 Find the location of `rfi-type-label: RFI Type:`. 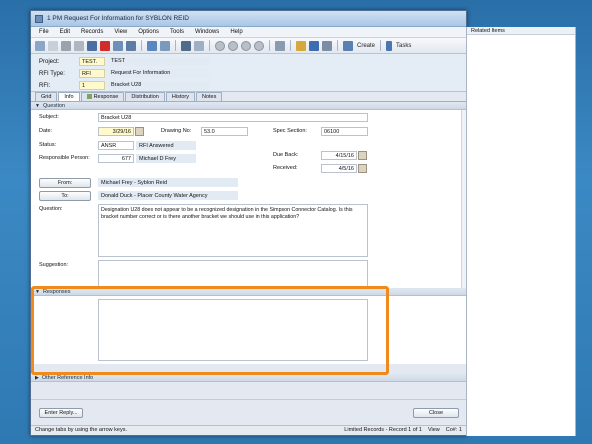

rfi-type-label: RFI Type: is located at coordinates (52, 73).